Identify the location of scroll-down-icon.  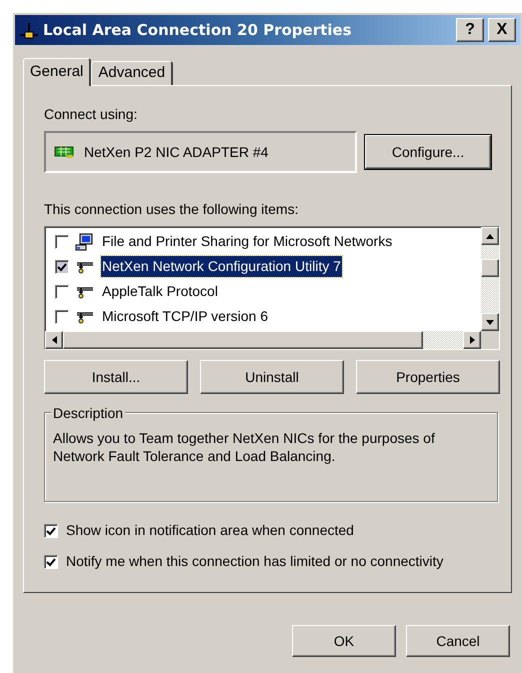
(490, 322).